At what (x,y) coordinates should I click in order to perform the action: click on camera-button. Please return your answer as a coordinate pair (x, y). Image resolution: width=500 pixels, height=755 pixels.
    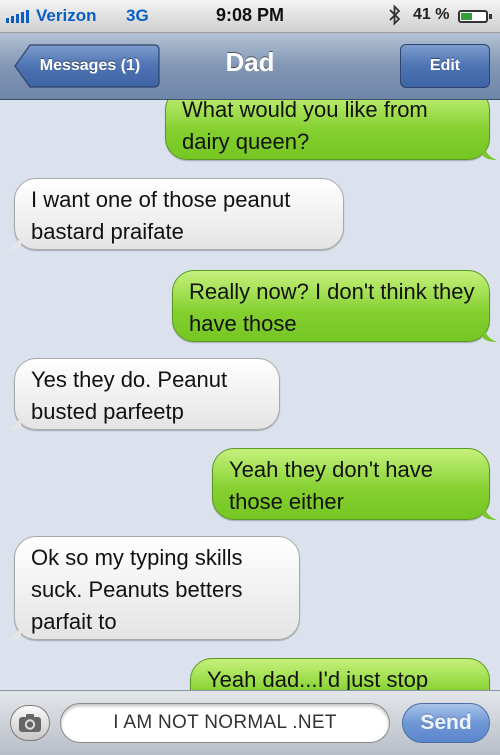
    Looking at the image, I should click on (30, 723).